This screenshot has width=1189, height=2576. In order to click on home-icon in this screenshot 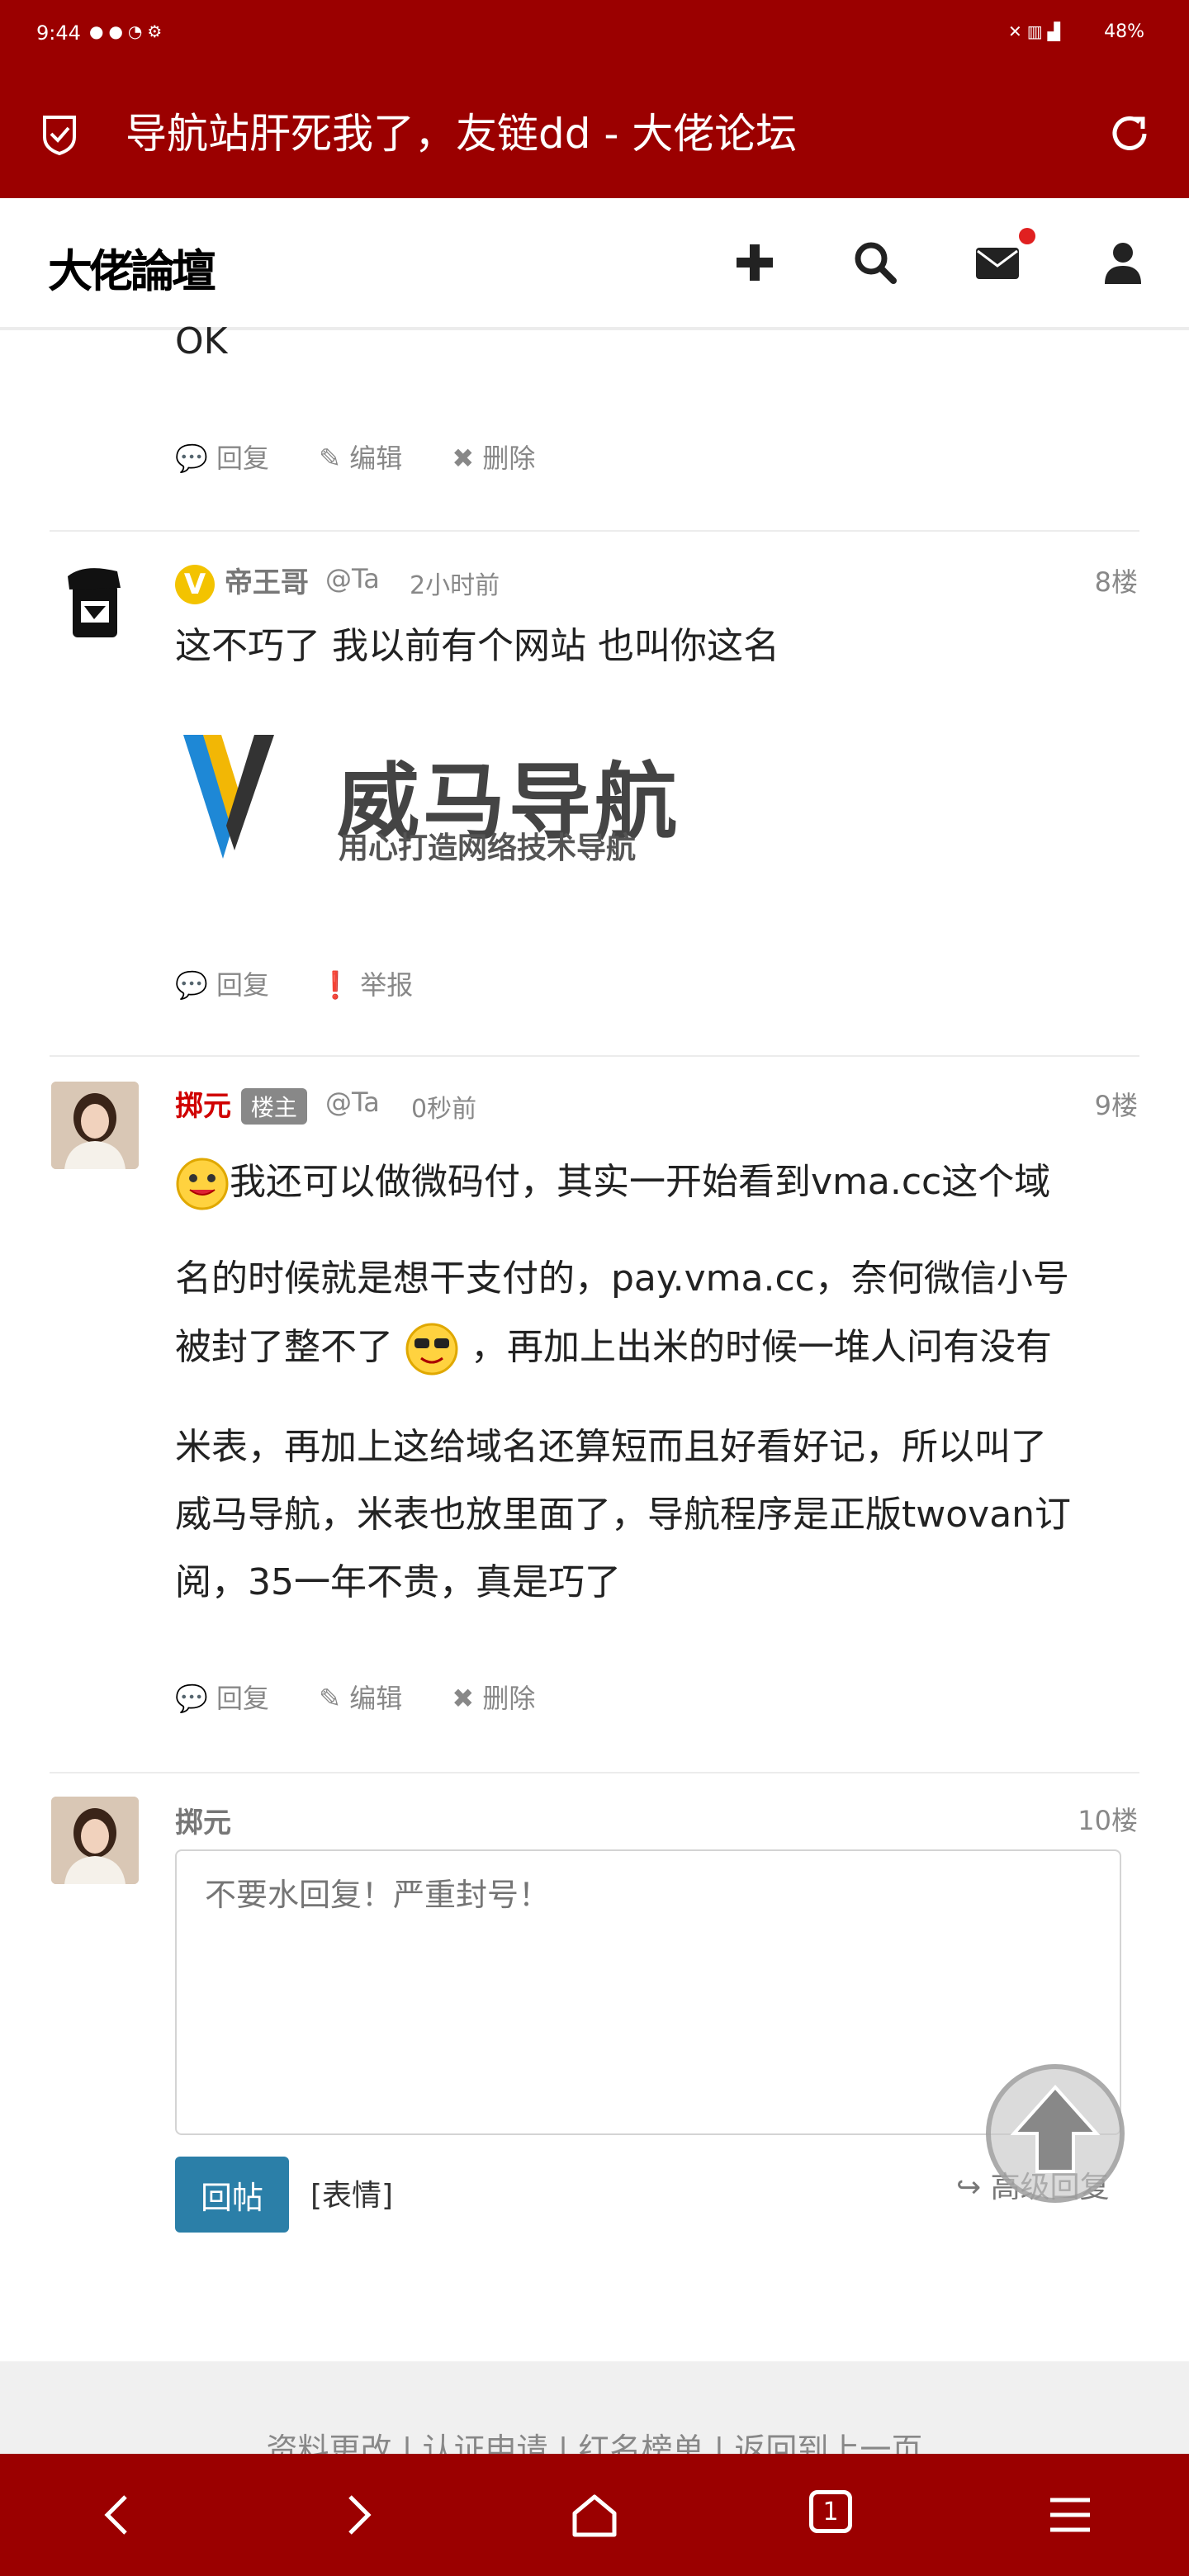, I will do `click(594, 2515)`.